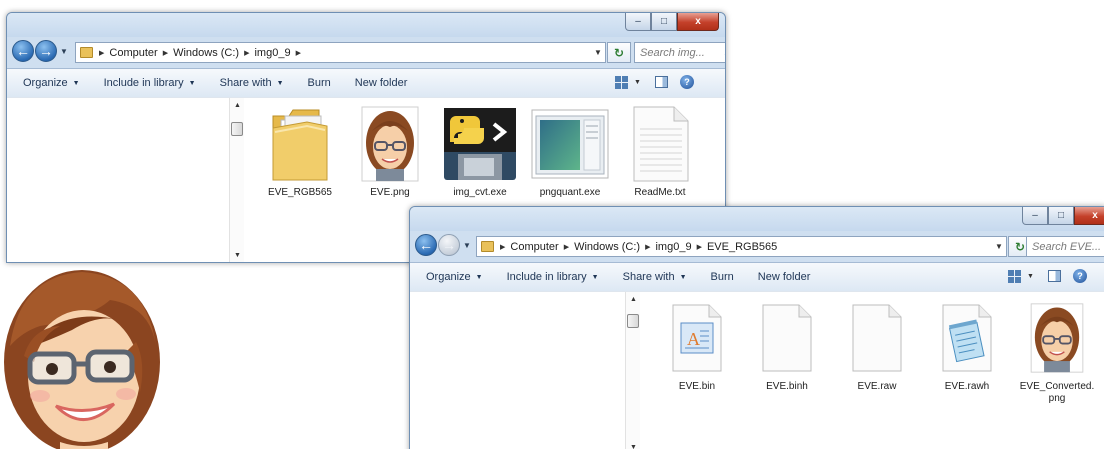 The width and height of the screenshot is (1104, 449). What do you see at coordinates (45, 83) in the screenshot?
I see `organize-label: Organize` at bounding box center [45, 83].